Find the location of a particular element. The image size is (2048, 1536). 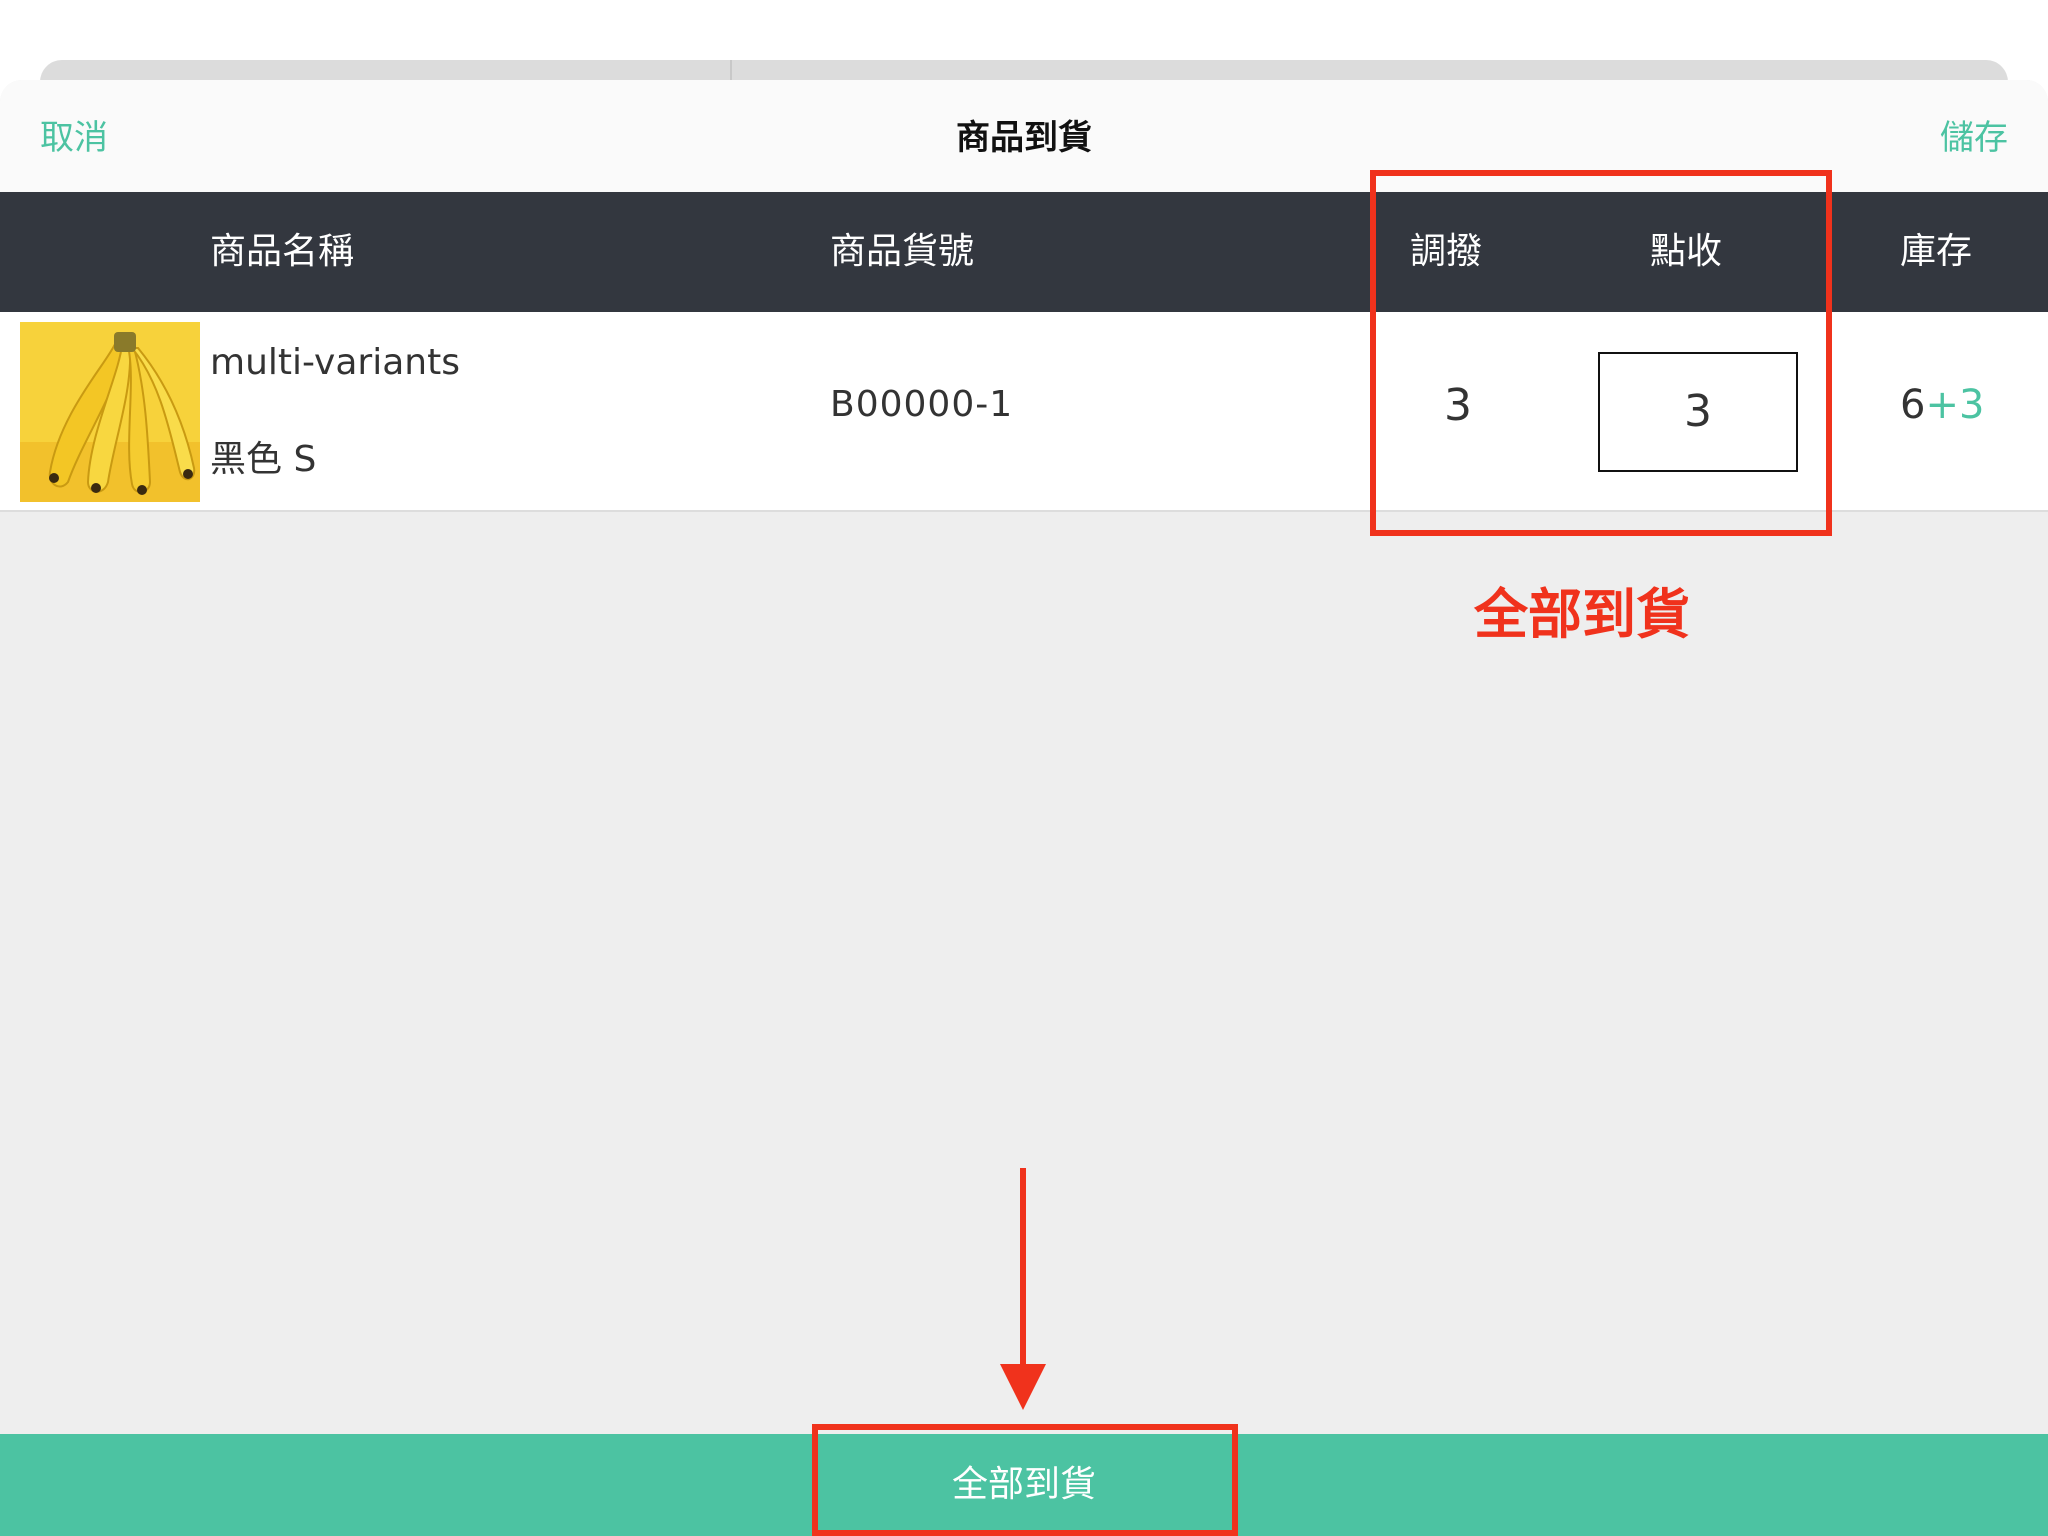

product-sku: B00000-1 is located at coordinates (922, 404).